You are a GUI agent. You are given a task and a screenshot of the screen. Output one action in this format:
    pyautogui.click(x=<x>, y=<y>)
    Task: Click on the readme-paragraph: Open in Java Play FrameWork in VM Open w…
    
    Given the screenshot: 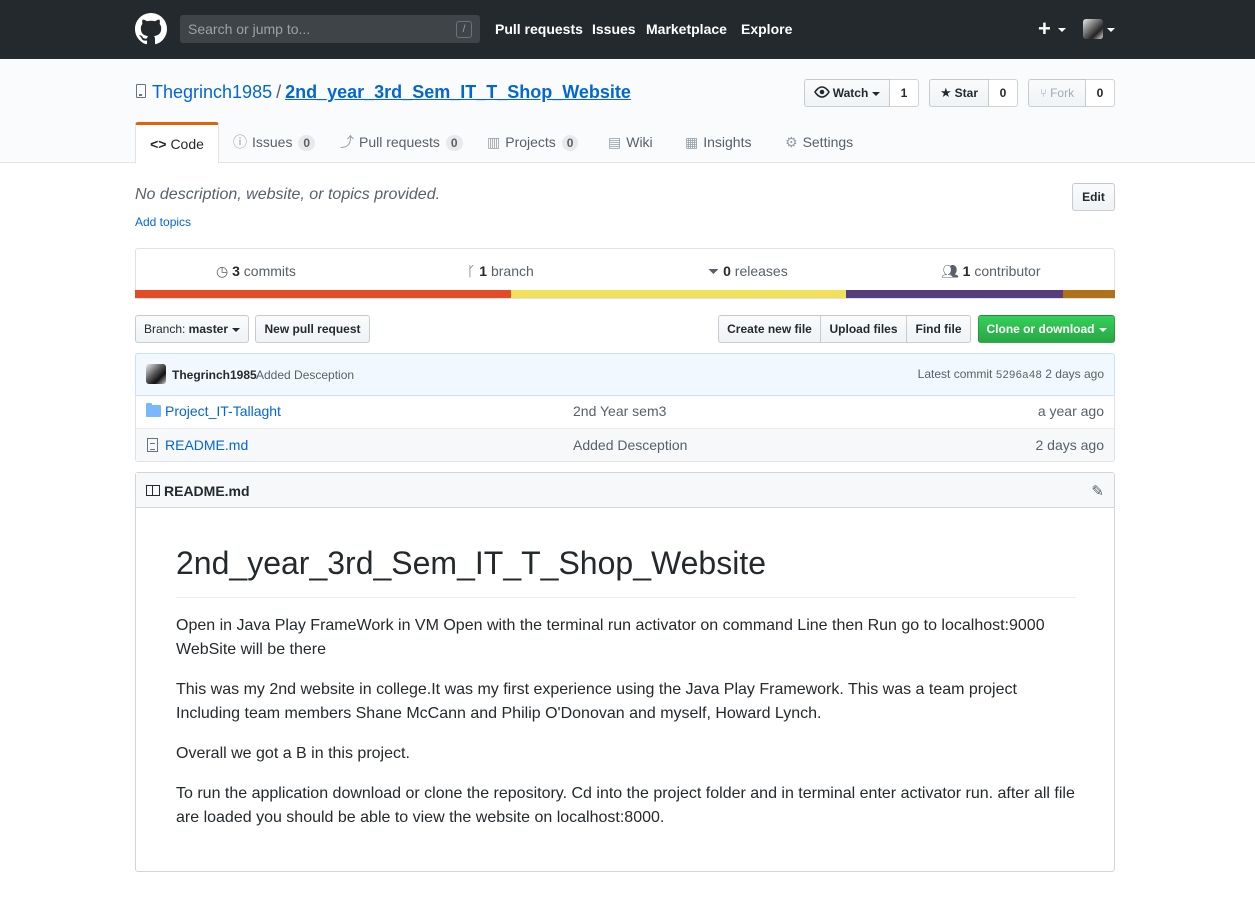 What is the action you would take?
    pyautogui.click(x=610, y=637)
    